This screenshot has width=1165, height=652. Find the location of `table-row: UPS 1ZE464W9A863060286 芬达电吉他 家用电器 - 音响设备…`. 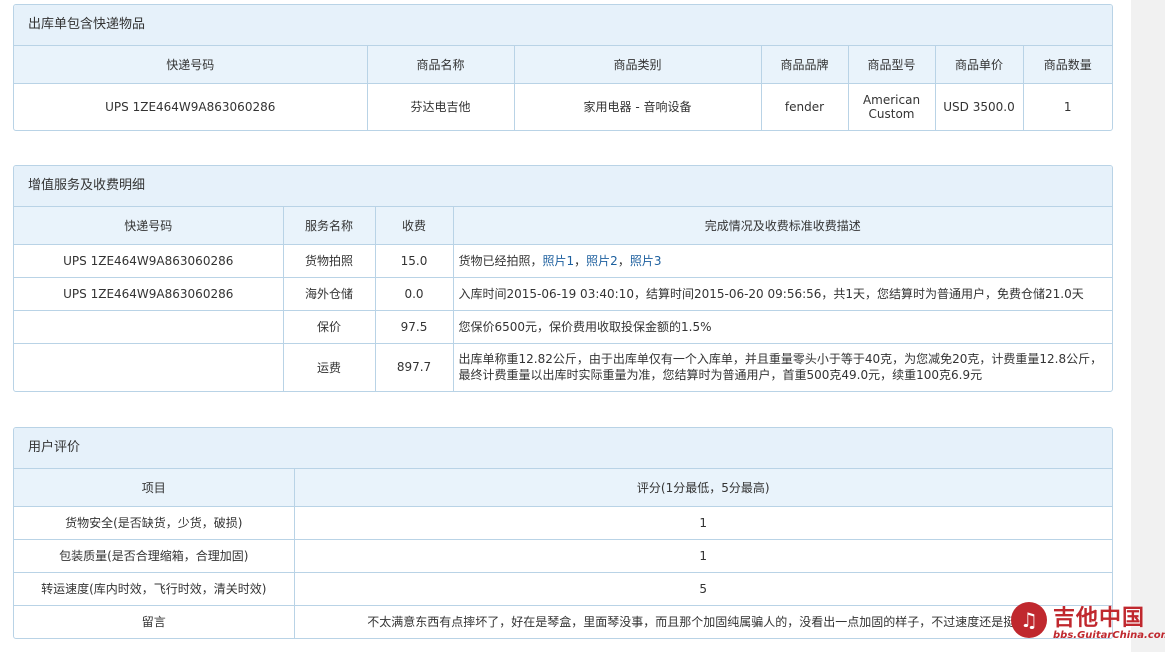

table-row: UPS 1ZE464W9A863060286 芬达电吉他 家用电器 - 音响设备… is located at coordinates (563, 106).